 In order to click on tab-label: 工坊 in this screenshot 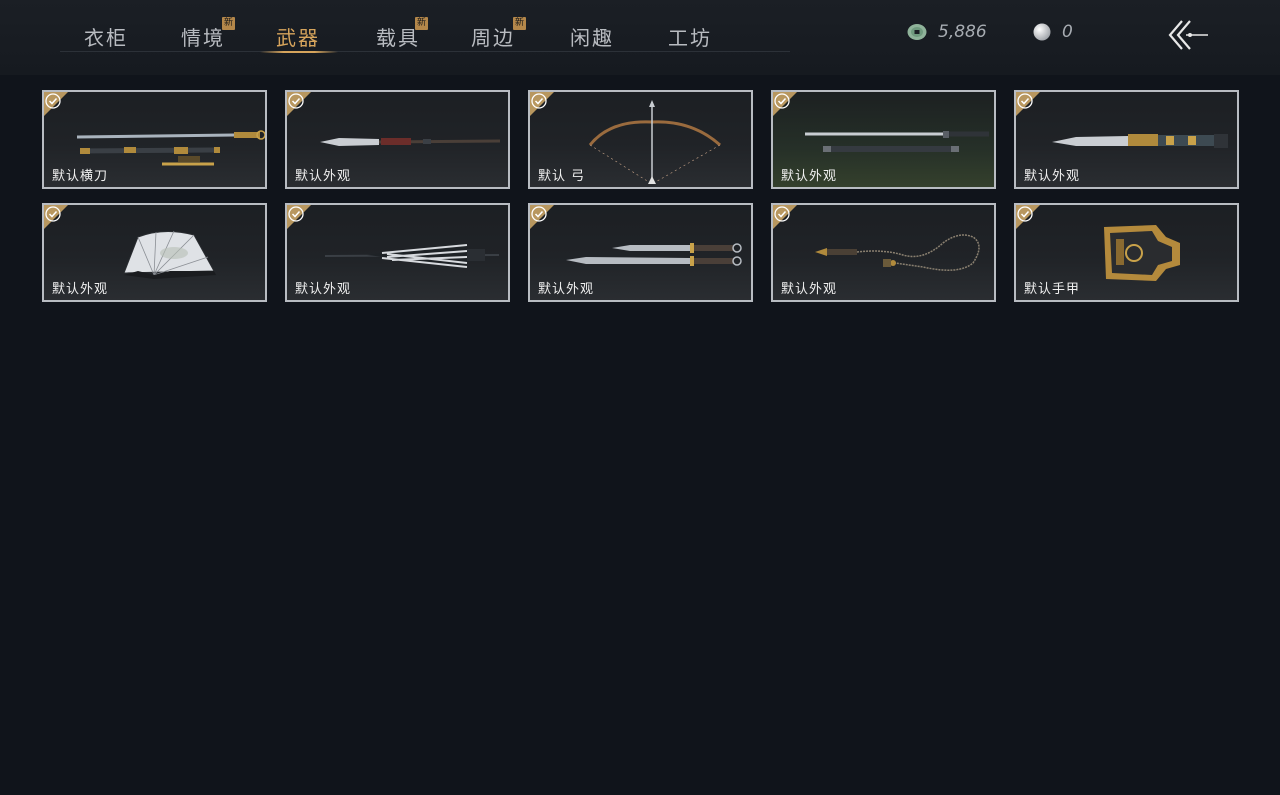, I will do `click(690, 38)`.